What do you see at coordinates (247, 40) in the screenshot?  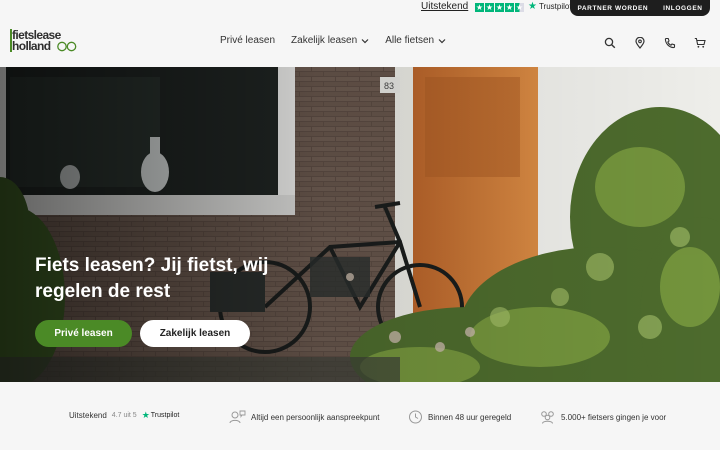 I see `nav-prive-leasen: Privé leasen` at bounding box center [247, 40].